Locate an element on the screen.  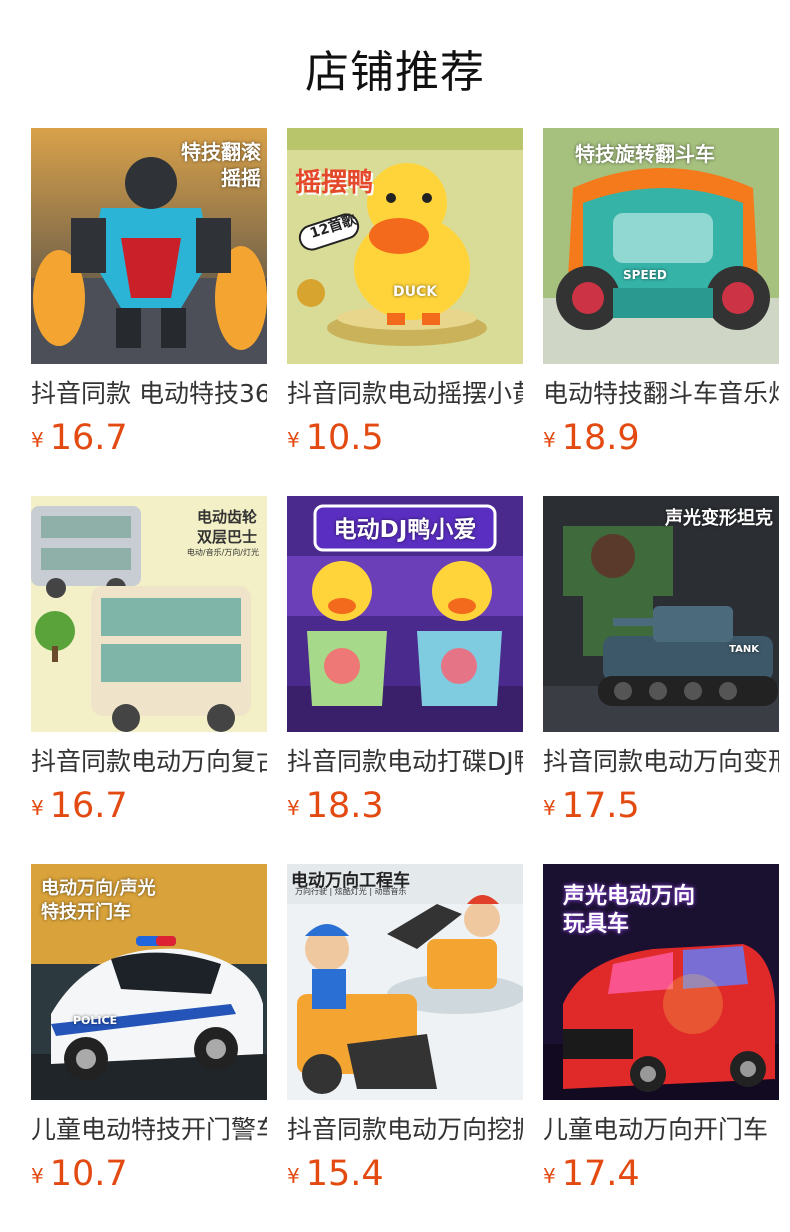
price-value: 10.7 is located at coordinates (88, 1174).